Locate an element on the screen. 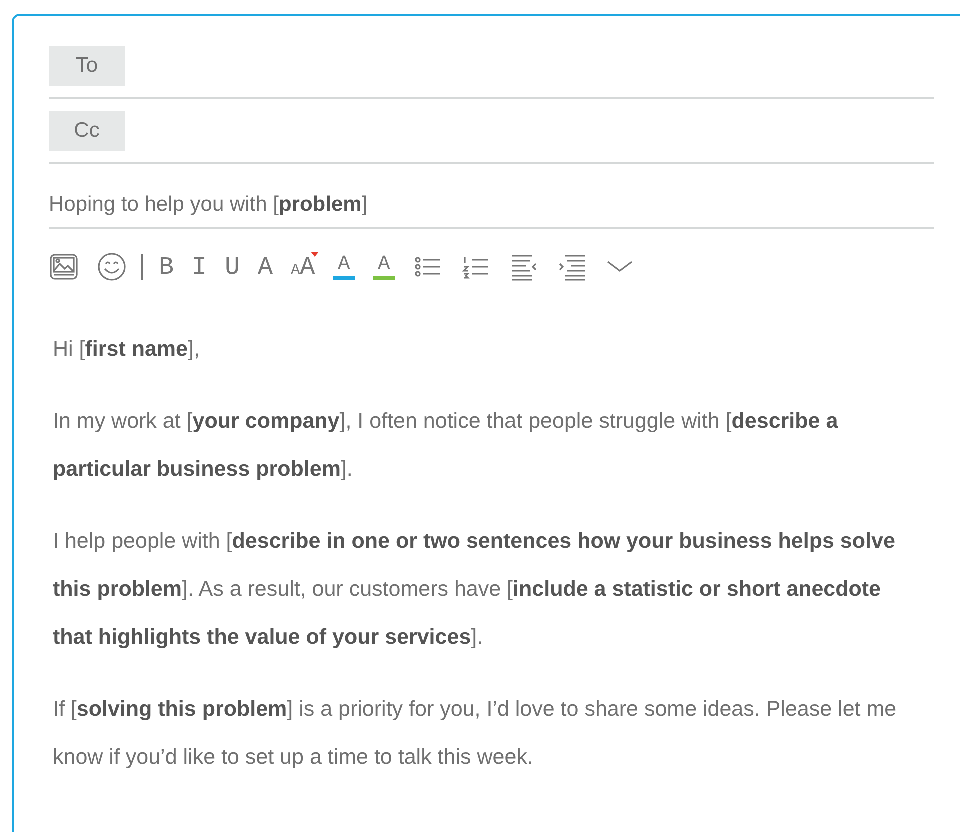  format-button: A is located at coordinates (266, 267).